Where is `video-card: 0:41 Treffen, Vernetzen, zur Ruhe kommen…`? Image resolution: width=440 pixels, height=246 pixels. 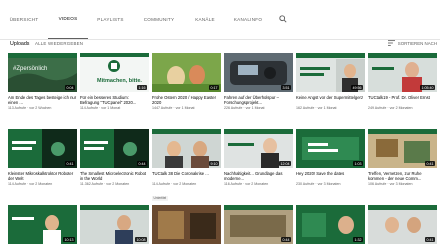
video-card: 0:41 Treffen, Vernetzen, zur Ruhe kommen… is located at coordinates (402, 157).